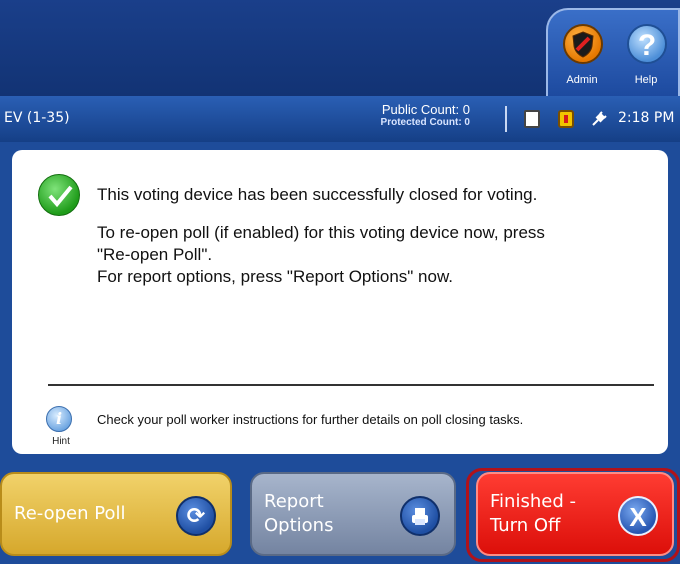  What do you see at coordinates (37, 118) in the screenshot?
I see `election-id: EV (1-35)` at bounding box center [37, 118].